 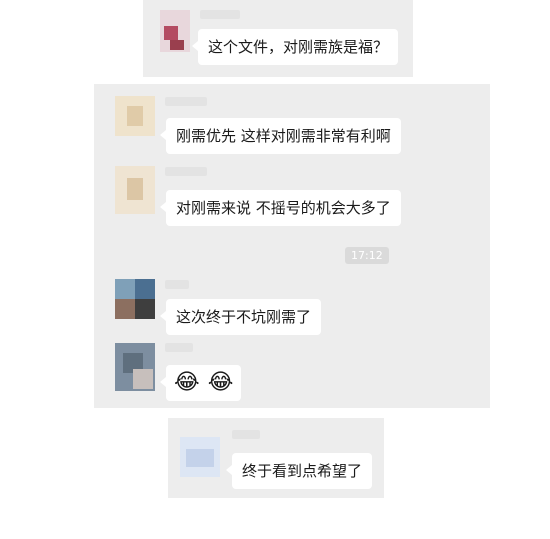 I want to click on message-bubble: 对刚需来说 不摇号的机会大多了, so click(x=280, y=208).